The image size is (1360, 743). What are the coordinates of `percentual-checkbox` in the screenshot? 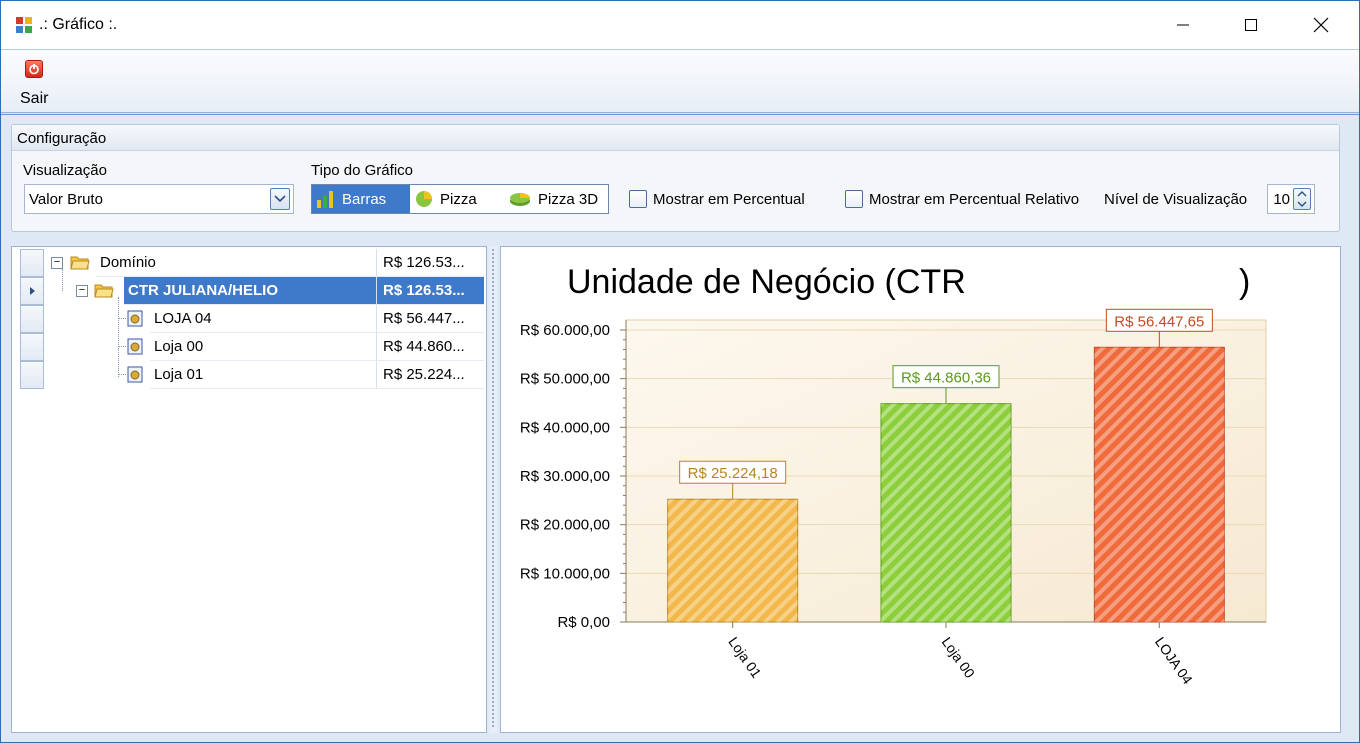 It's located at (638, 199).